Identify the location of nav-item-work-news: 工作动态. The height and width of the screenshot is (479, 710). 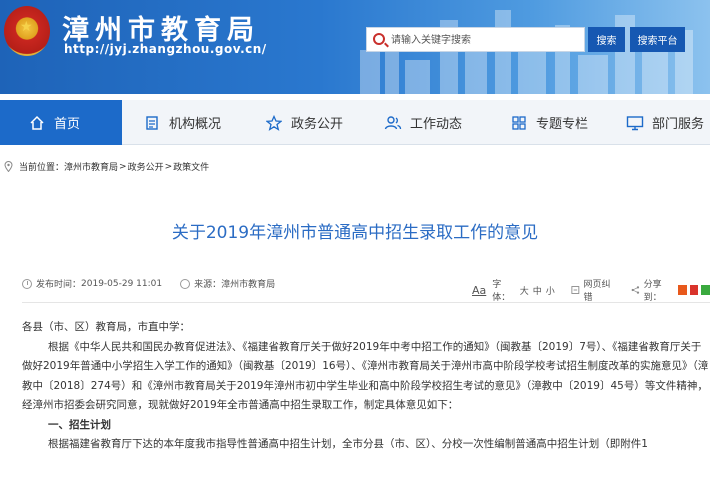
(439, 122).